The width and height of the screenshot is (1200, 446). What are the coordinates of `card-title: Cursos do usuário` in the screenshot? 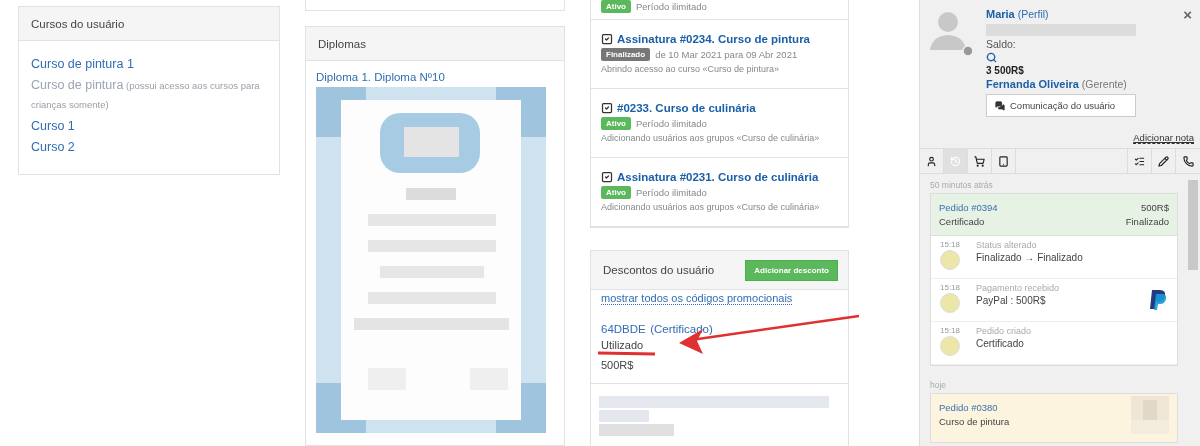 It's located at (78, 23).